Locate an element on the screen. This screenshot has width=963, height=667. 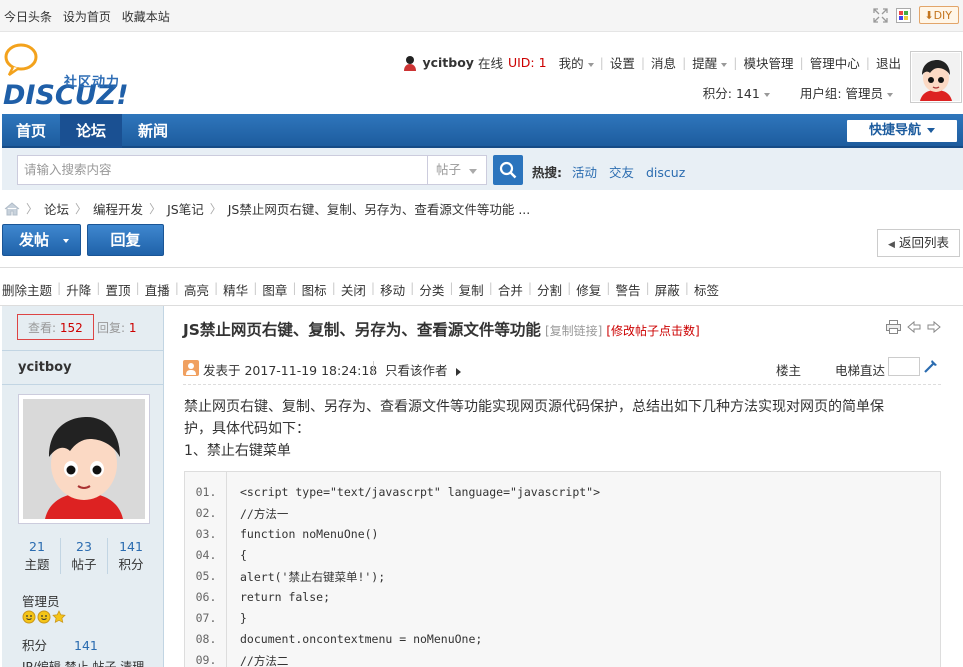
home-icon is located at coordinates (12, 208).